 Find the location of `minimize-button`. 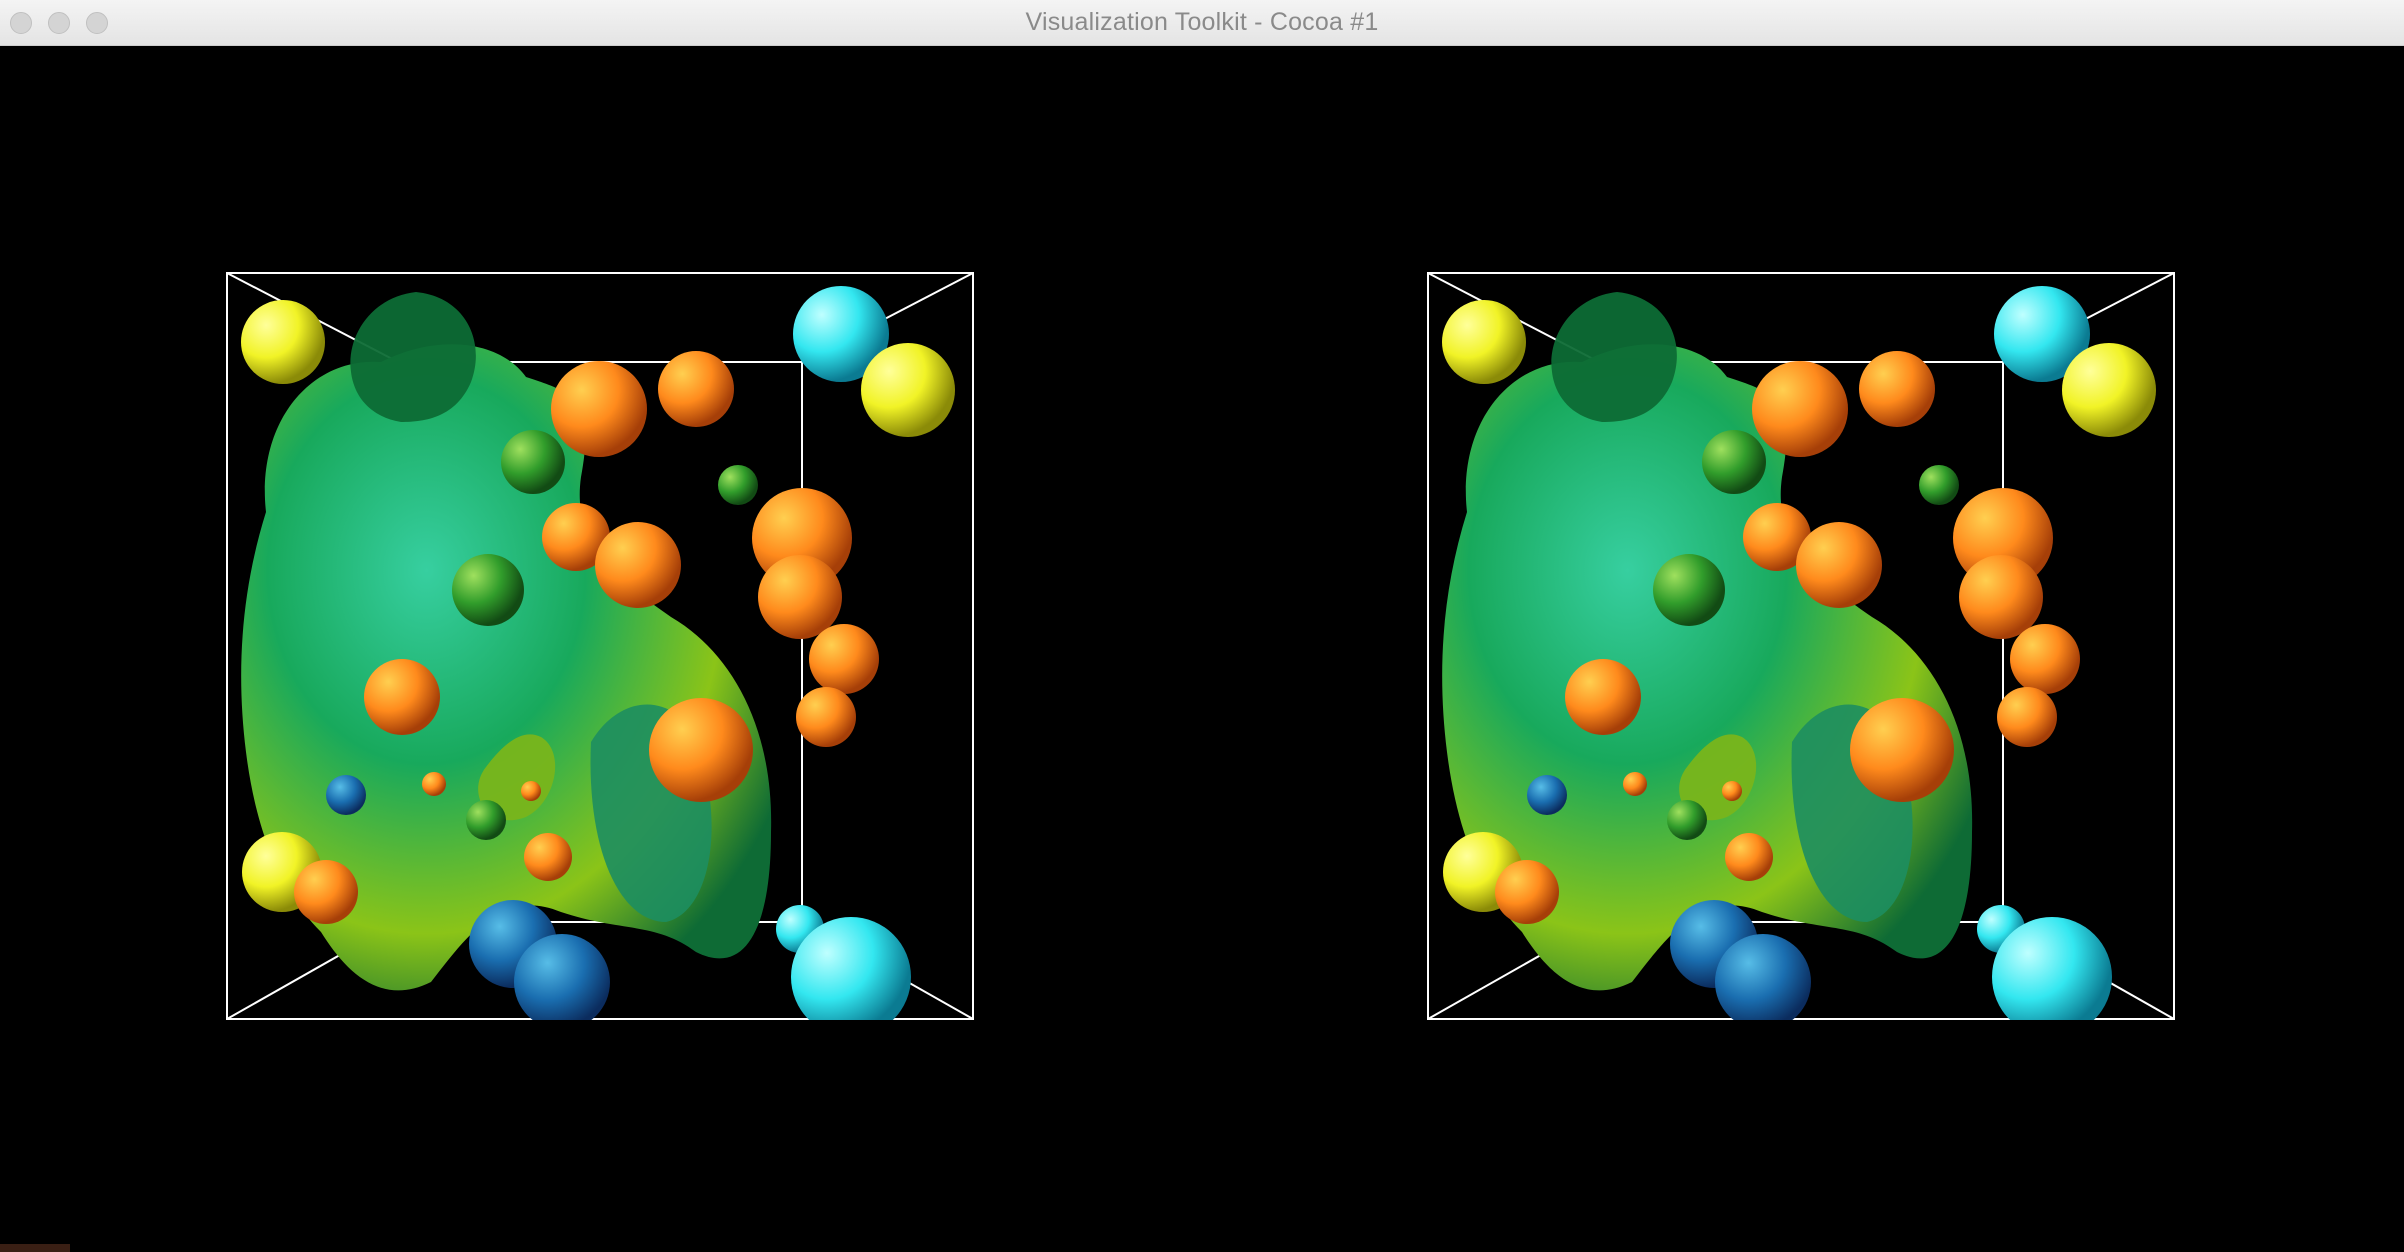

minimize-button is located at coordinates (59, 23).